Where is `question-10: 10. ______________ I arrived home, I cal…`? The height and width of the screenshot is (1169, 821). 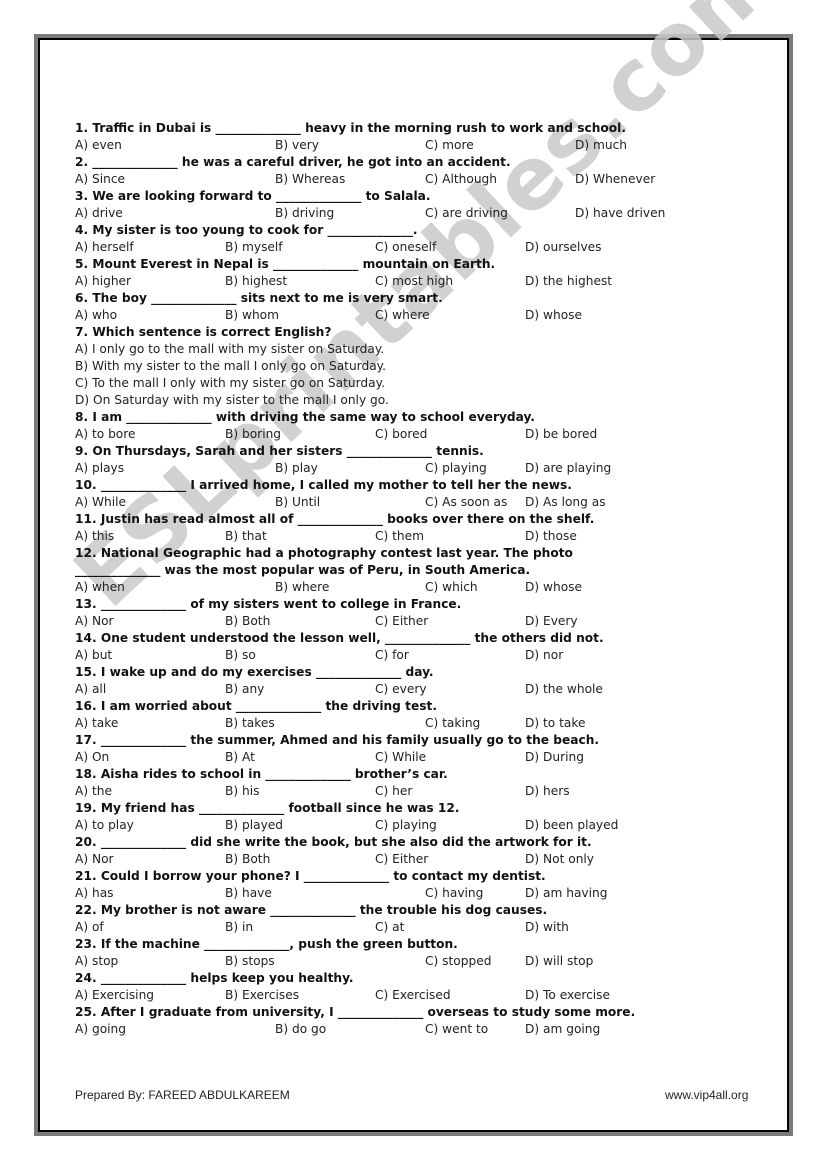
question-10: 10. ______________ I arrived home, I cal… is located at coordinates (323, 485).